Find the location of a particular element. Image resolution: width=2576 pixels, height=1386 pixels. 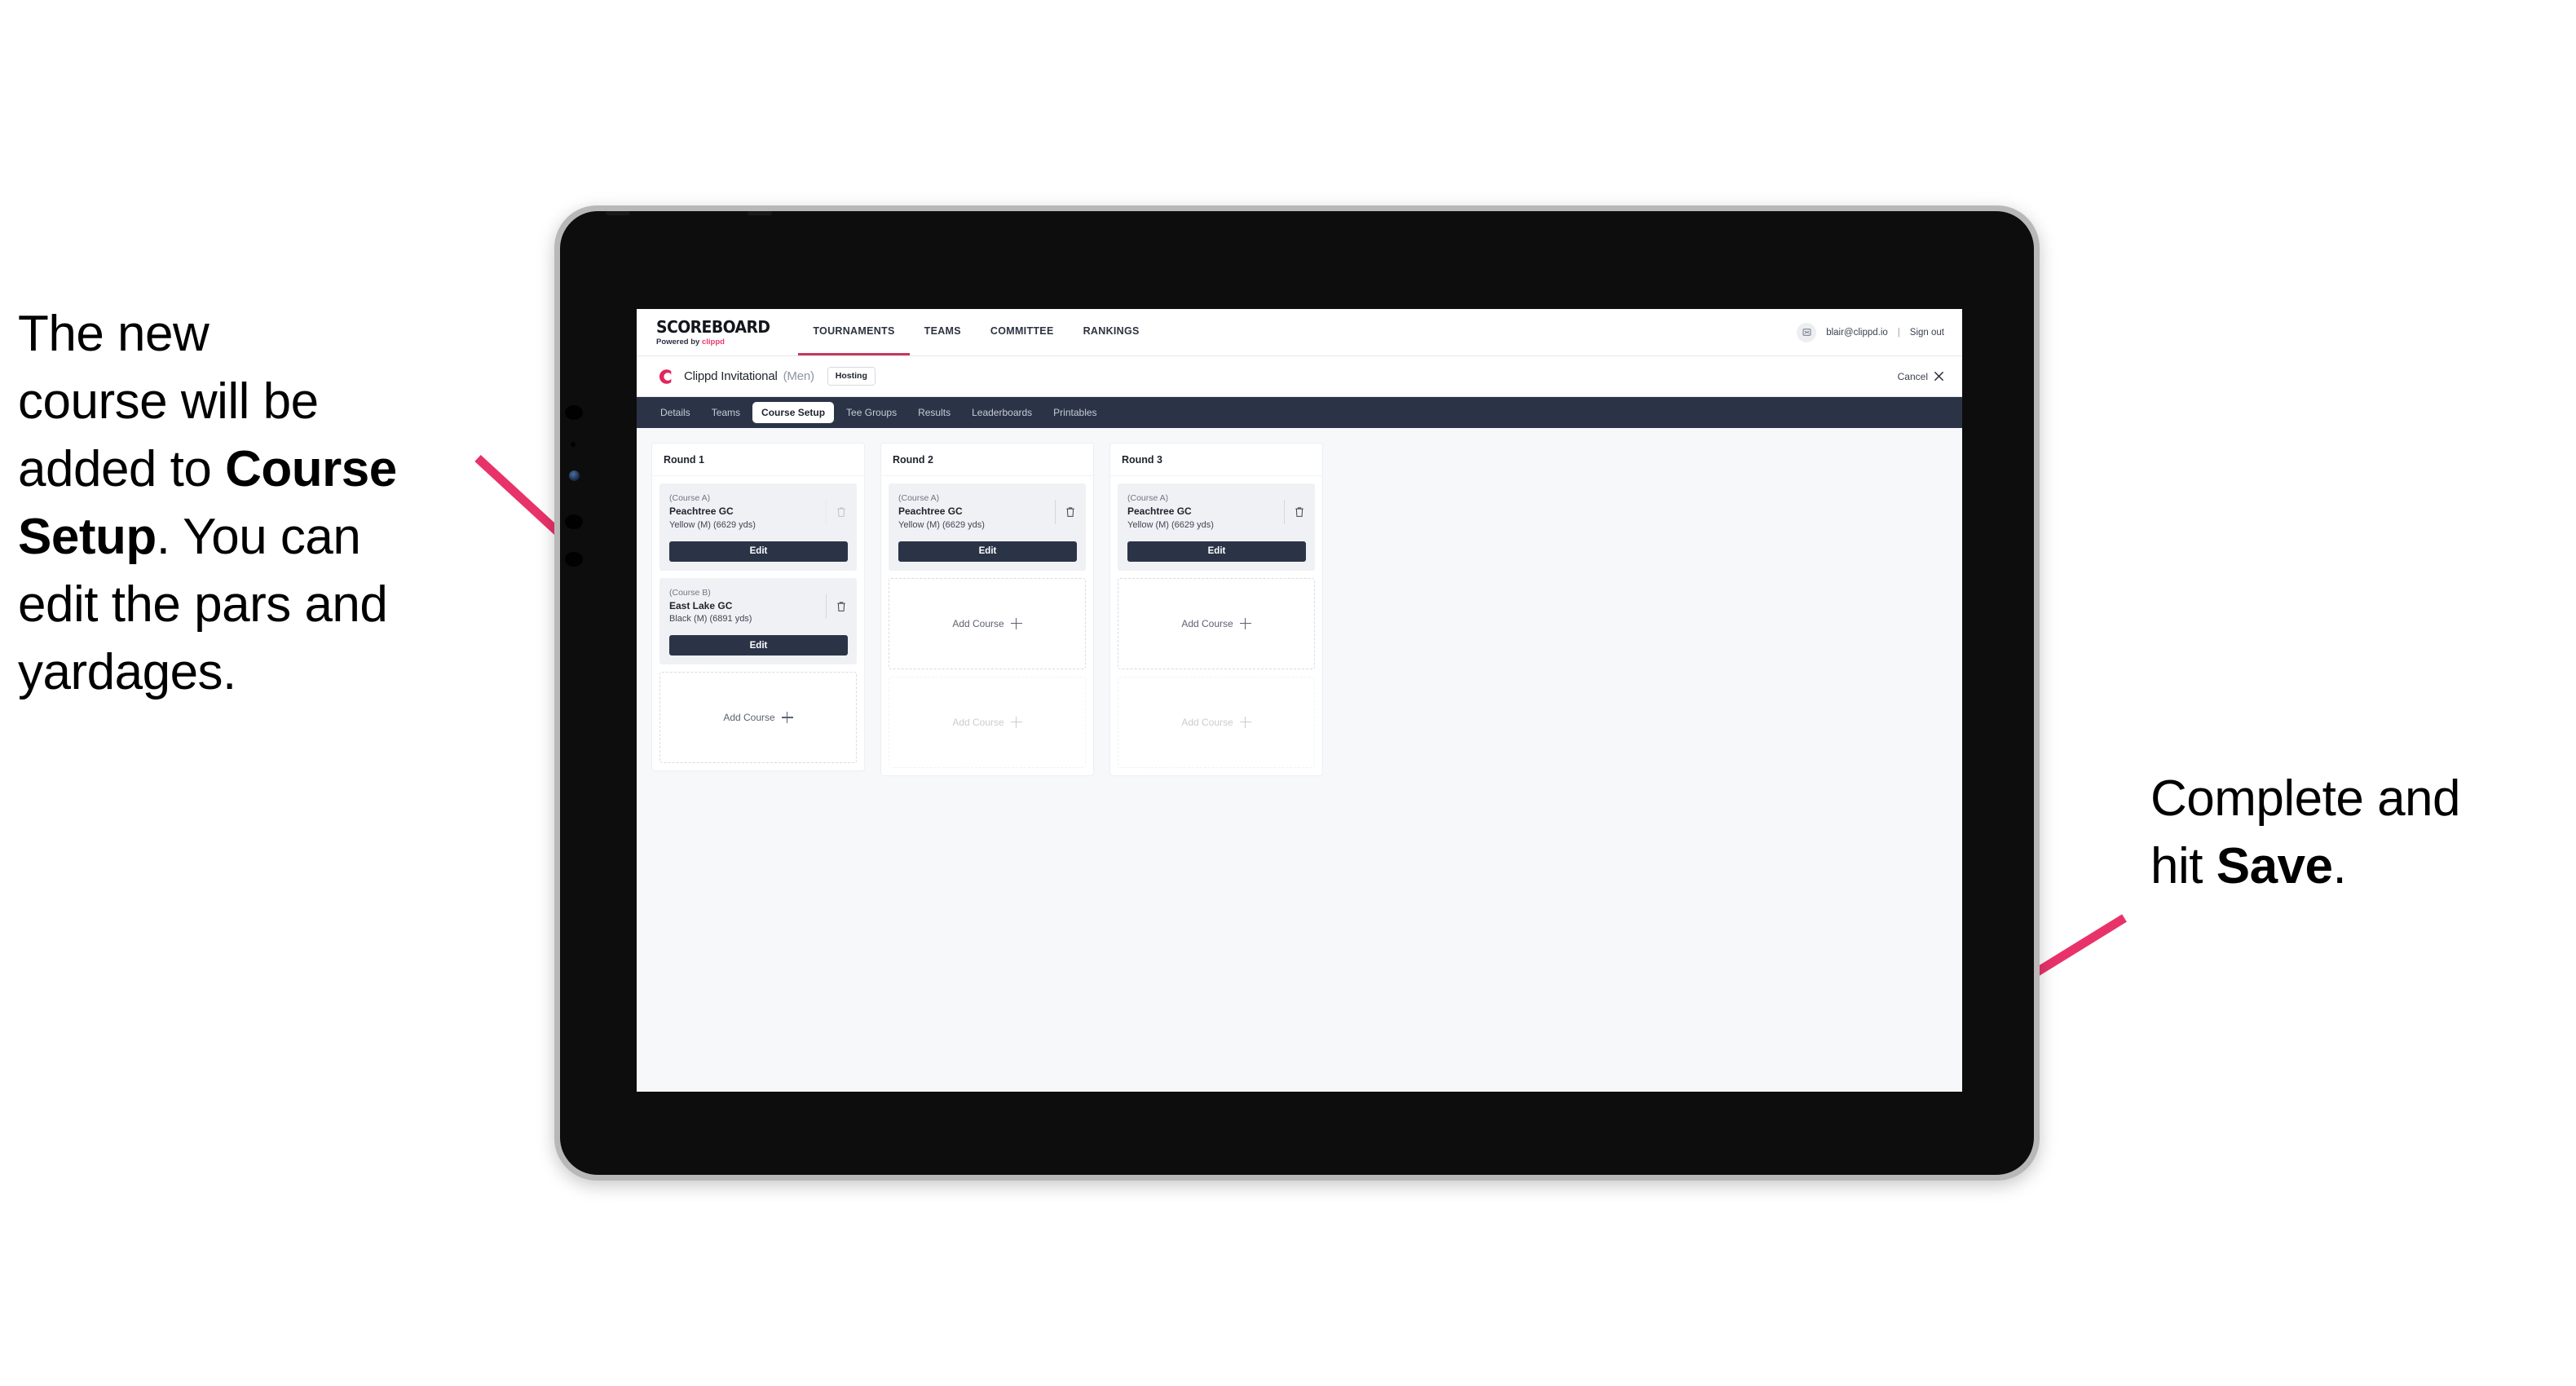

tab-printables: Printables is located at coordinates (1074, 412).